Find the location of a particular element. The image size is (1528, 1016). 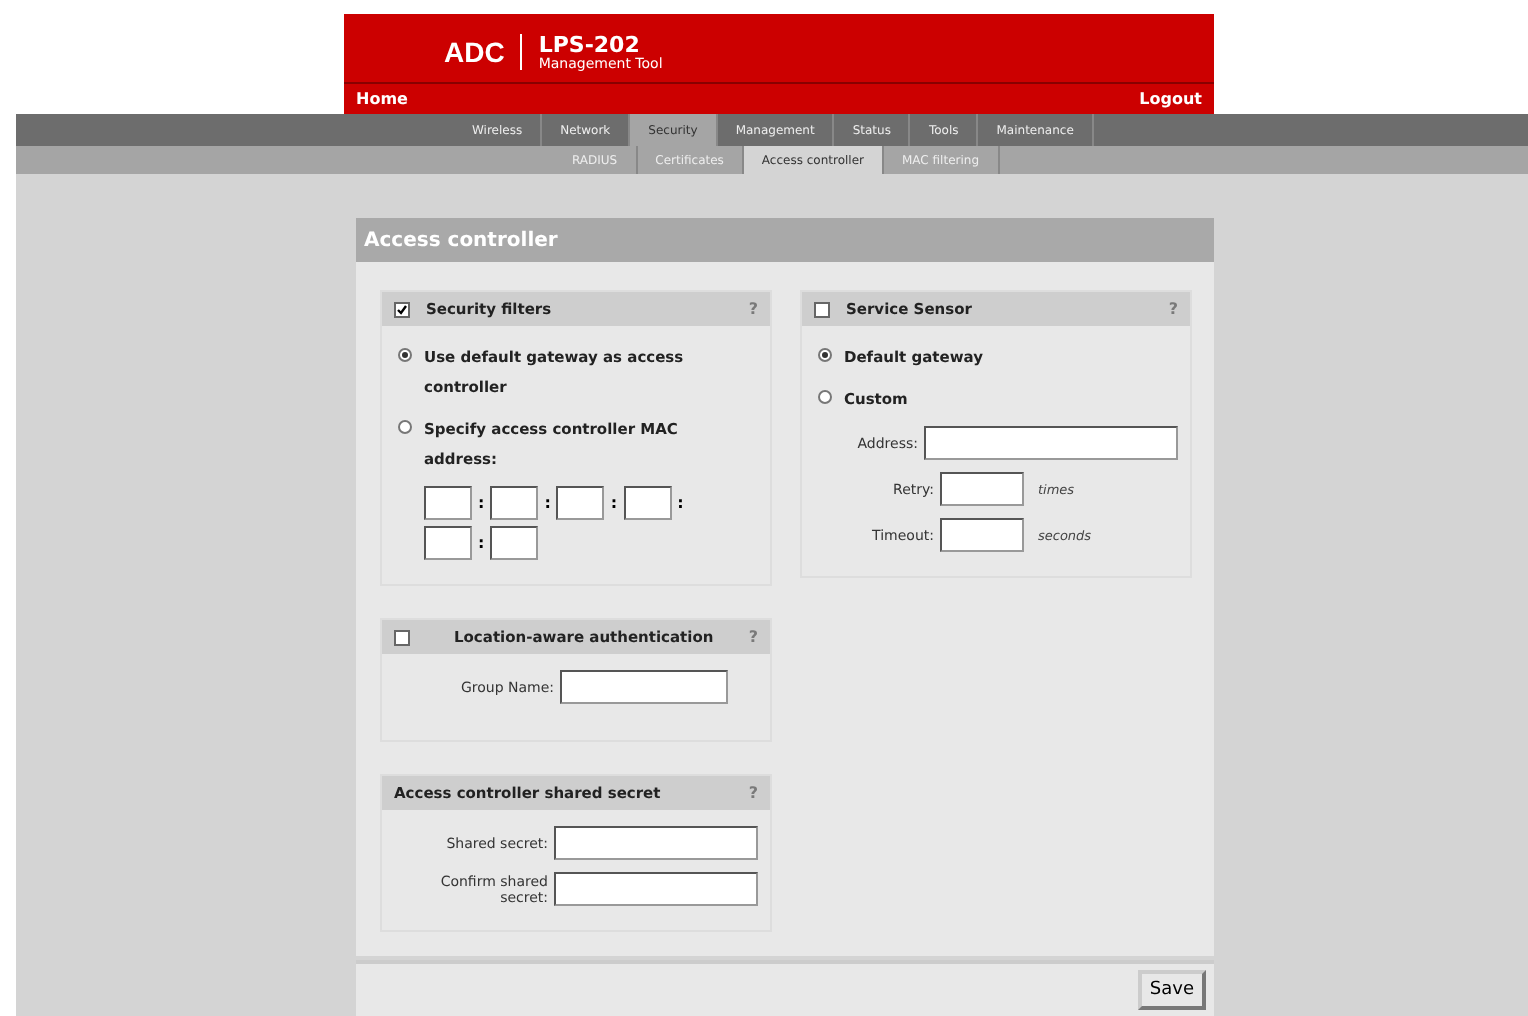

home-link: Home is located at coordinates (382, 98).